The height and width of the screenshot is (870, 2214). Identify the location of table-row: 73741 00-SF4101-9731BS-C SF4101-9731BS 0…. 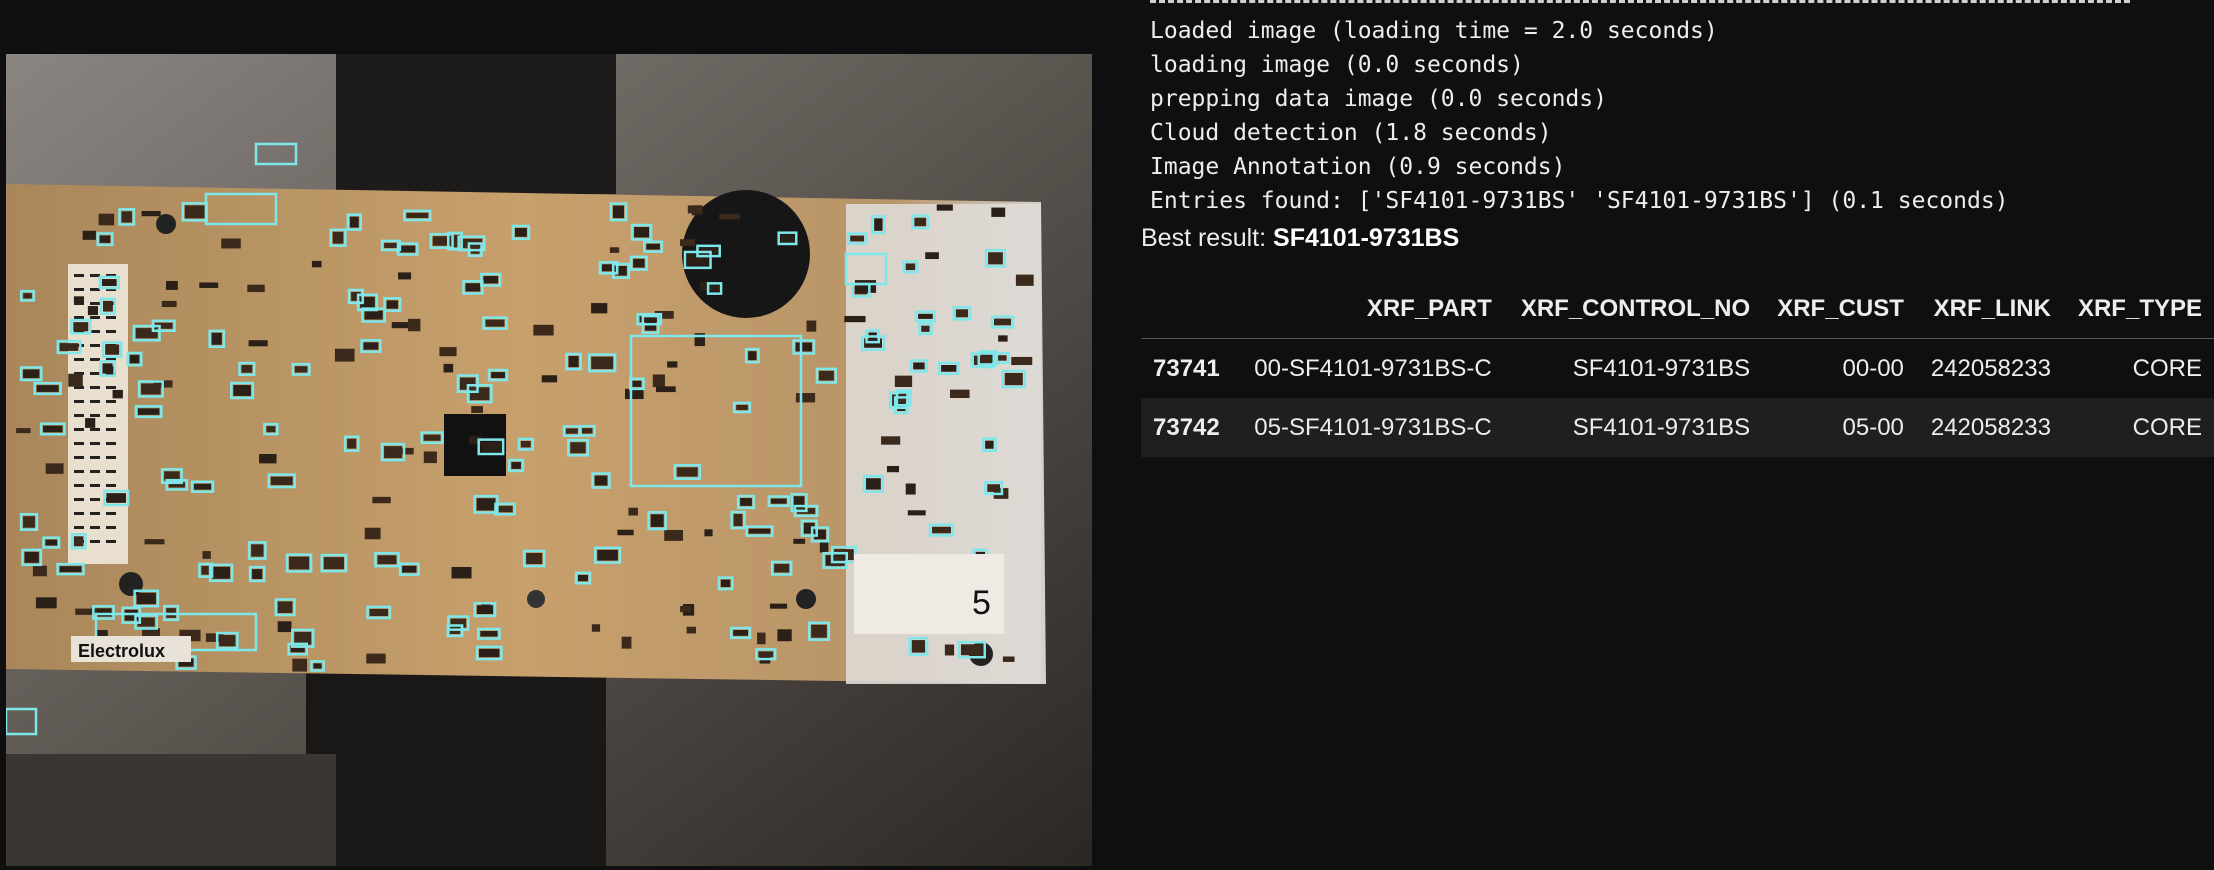
(1677, 369).